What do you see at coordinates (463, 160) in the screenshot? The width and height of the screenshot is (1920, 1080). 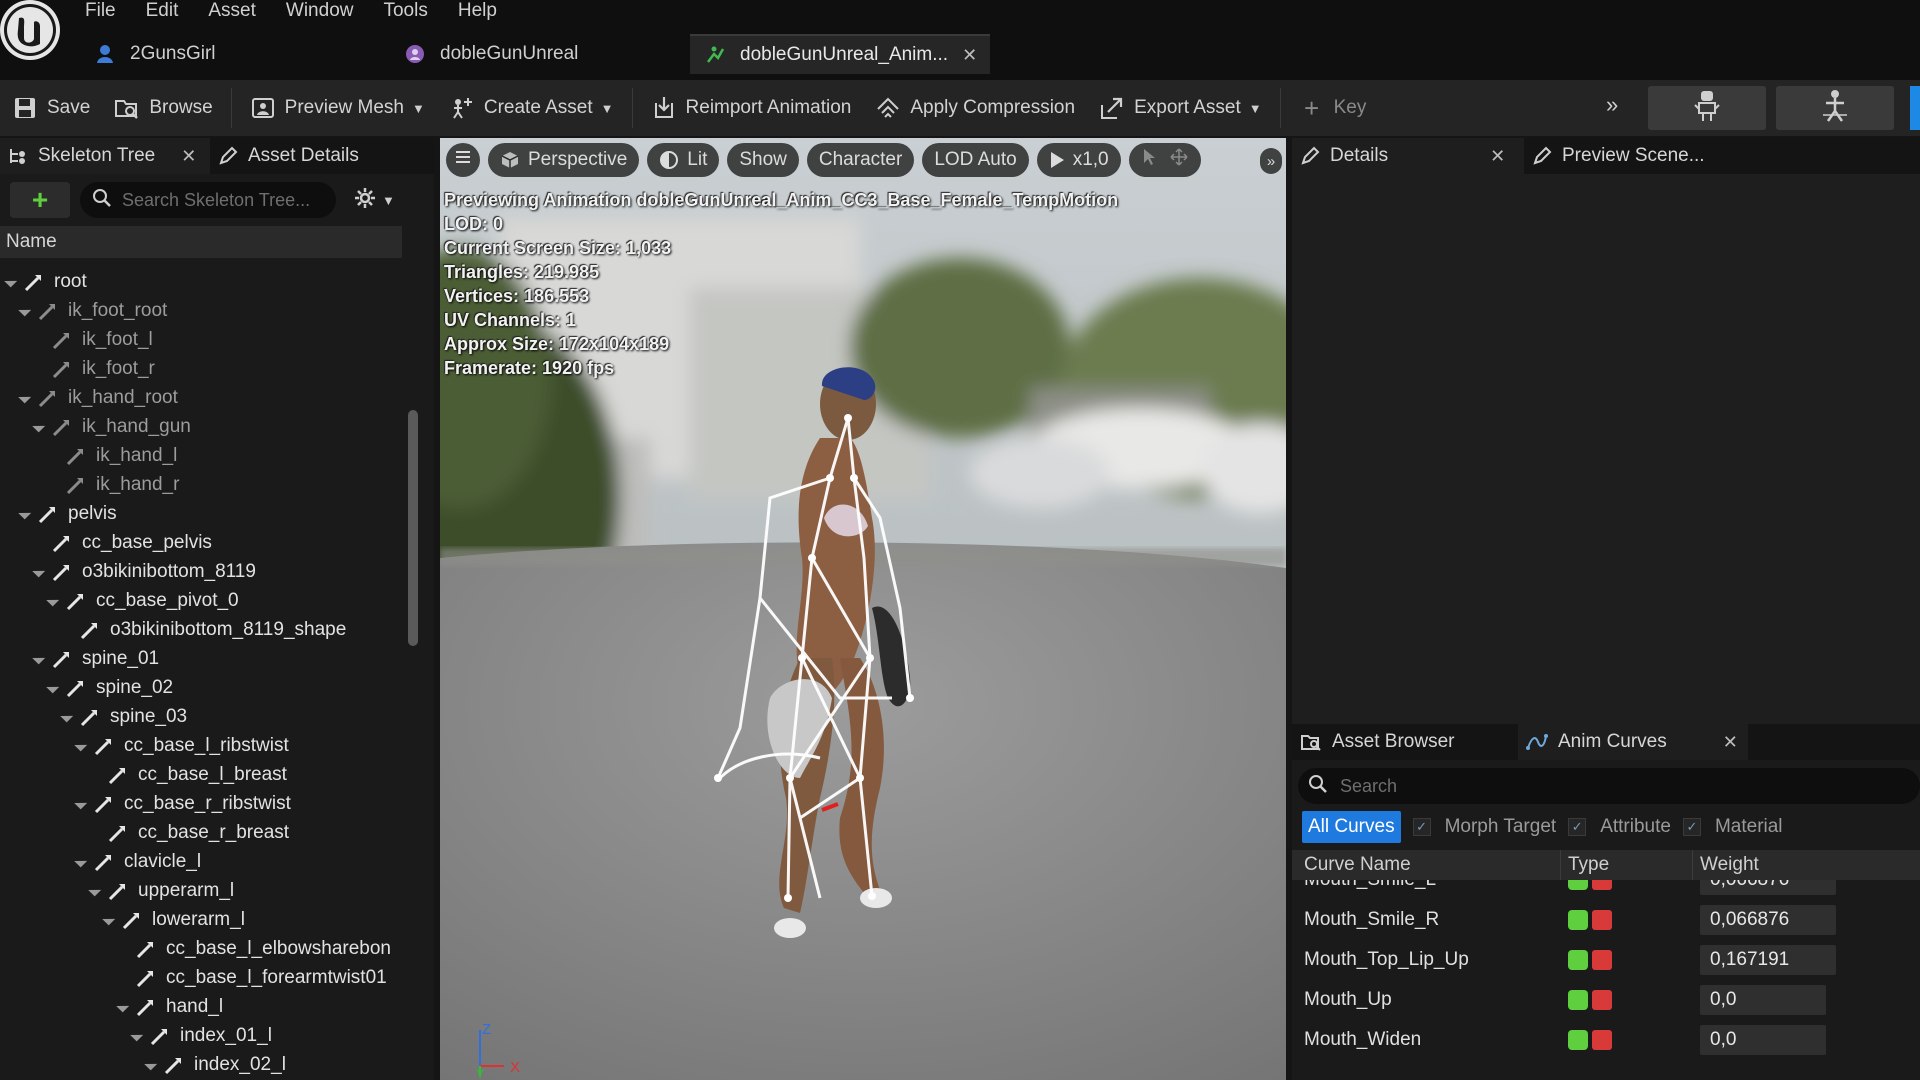 I see `viewport-menu-button` at bounding box center [463, 160].